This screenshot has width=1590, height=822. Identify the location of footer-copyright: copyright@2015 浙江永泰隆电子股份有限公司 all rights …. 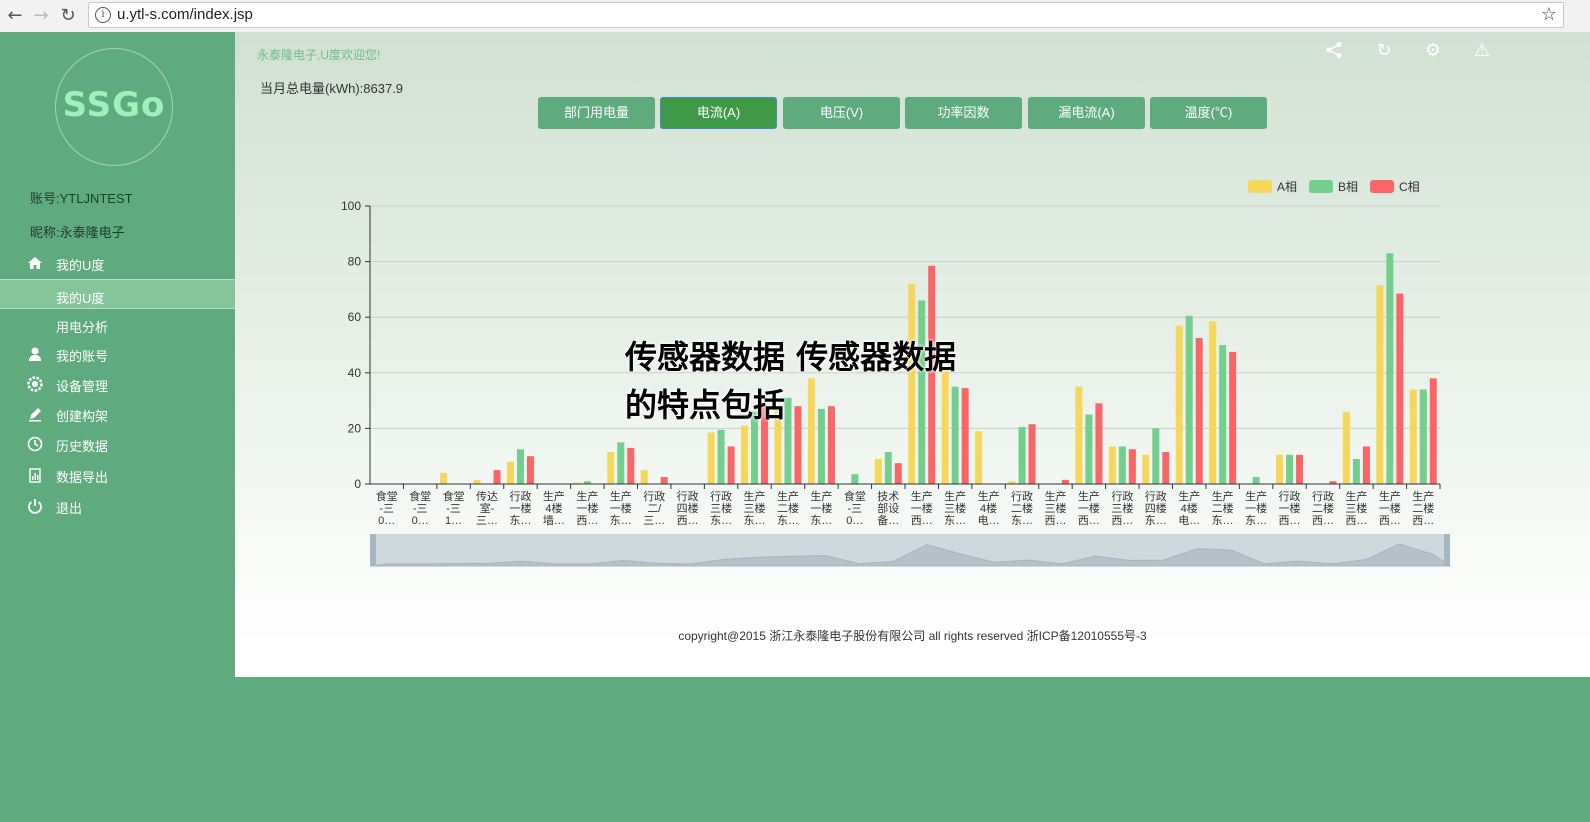
(912, 636).